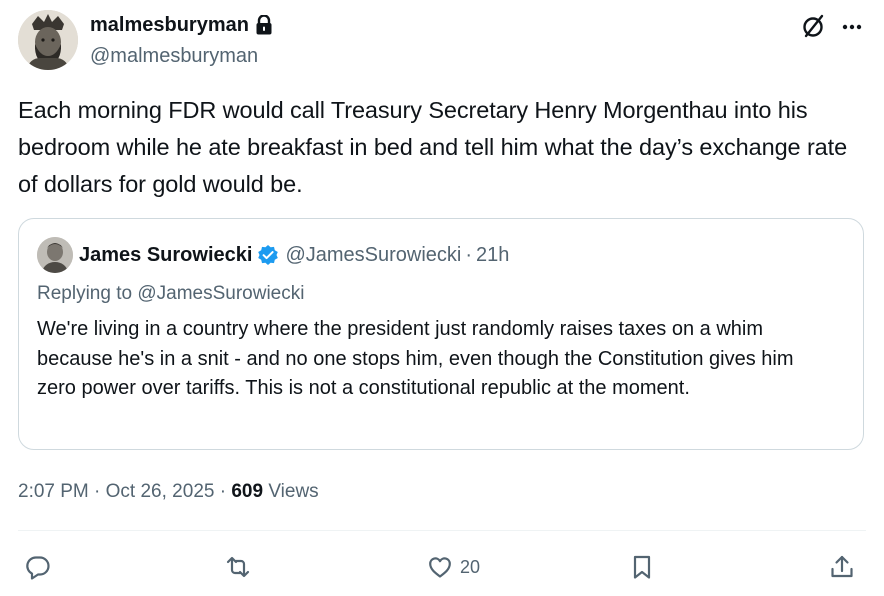 This screenshot has width=884, height=596. I want to click on repost-button, so click(238, 567).